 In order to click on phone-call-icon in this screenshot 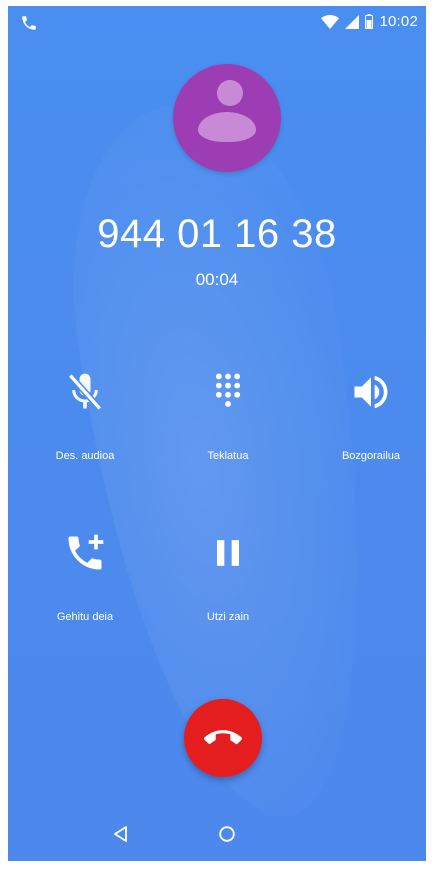, I will do `click(29, 23)`.